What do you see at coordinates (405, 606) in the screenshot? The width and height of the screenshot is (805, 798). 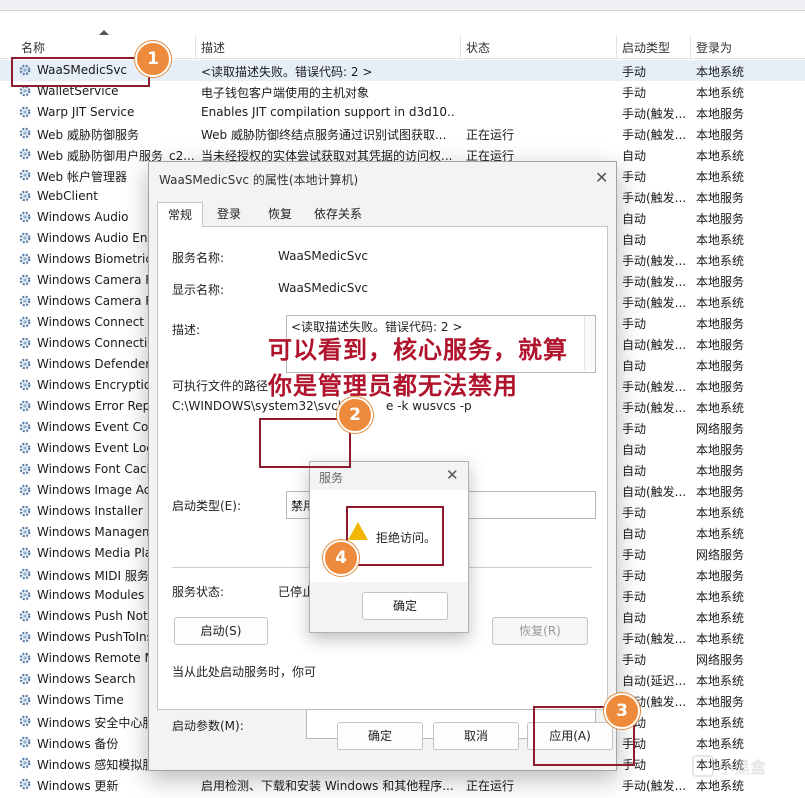 I see `error-ok-button: 确定` at bounding box center [405, 606].